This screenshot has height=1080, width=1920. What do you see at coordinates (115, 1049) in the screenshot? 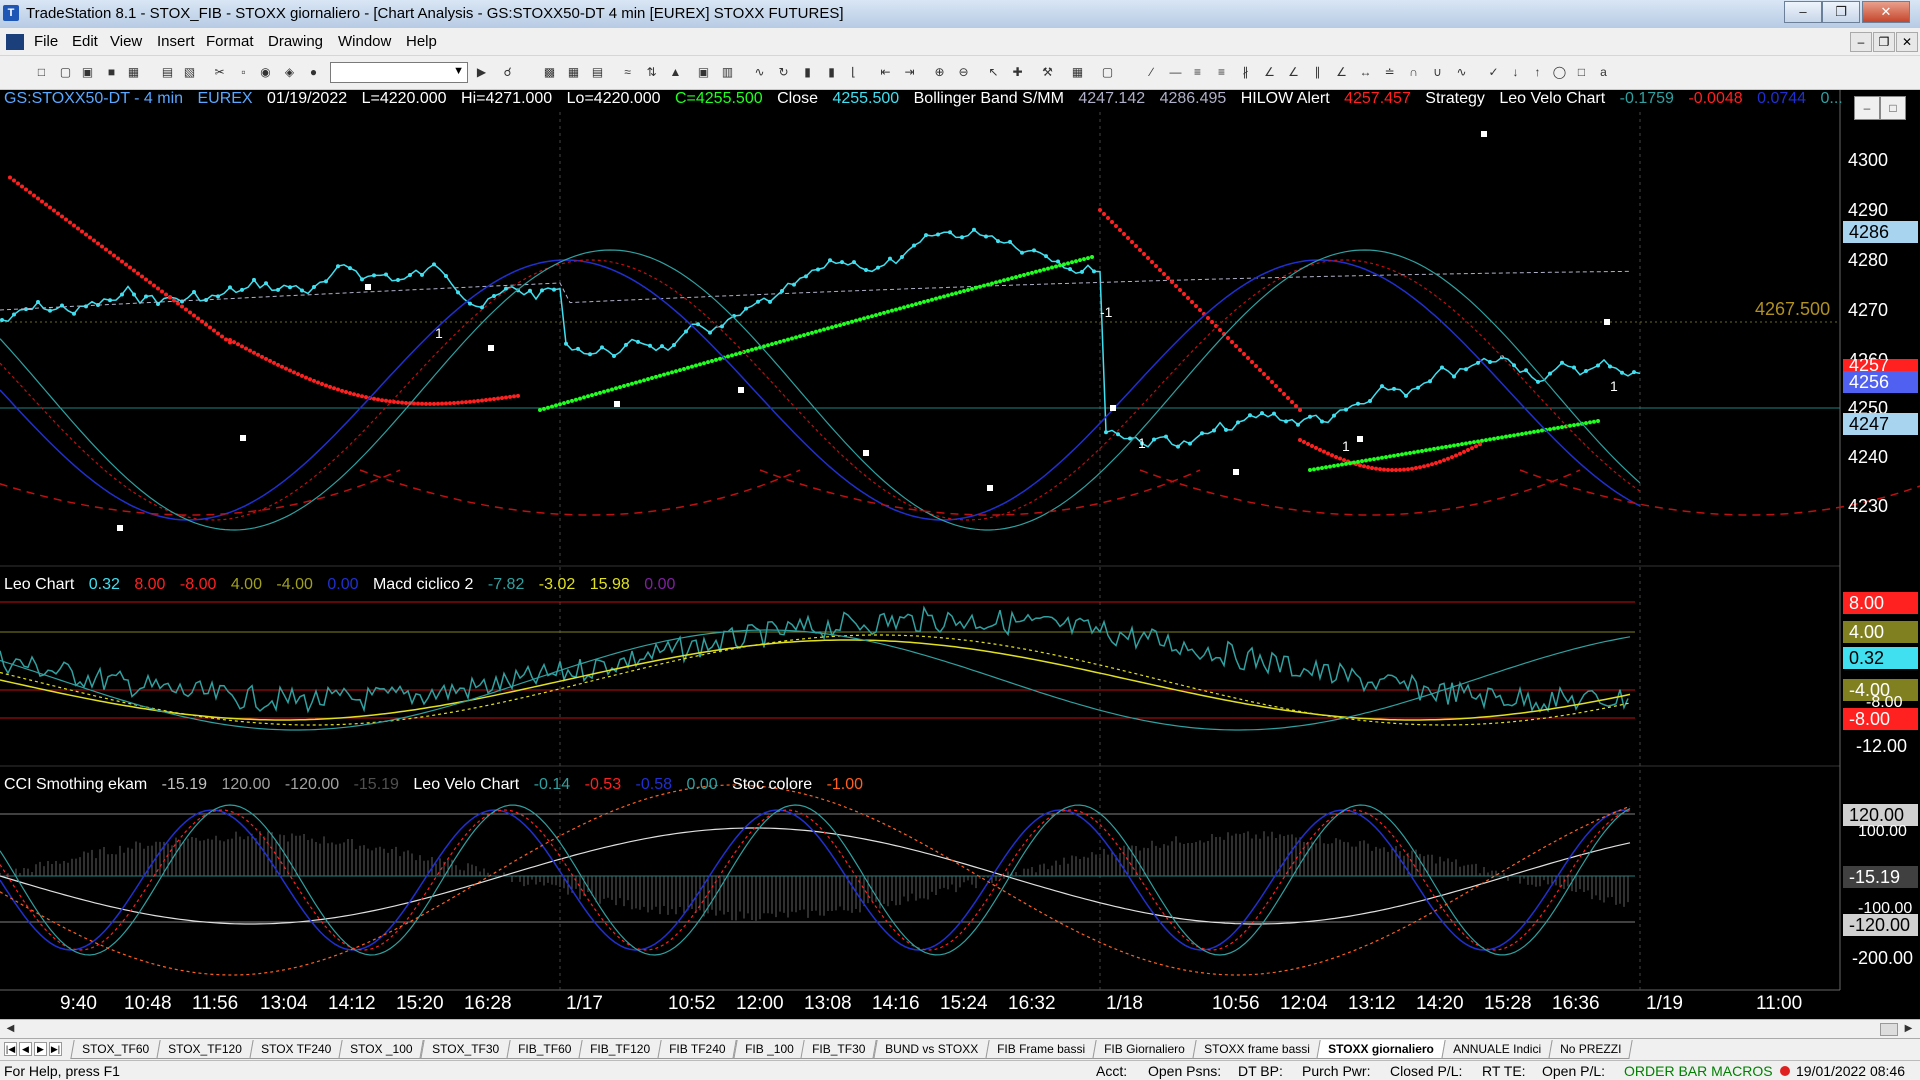
I see `tab-stox-tf60: STOX_TF60` at bounding box center [115, 1049].